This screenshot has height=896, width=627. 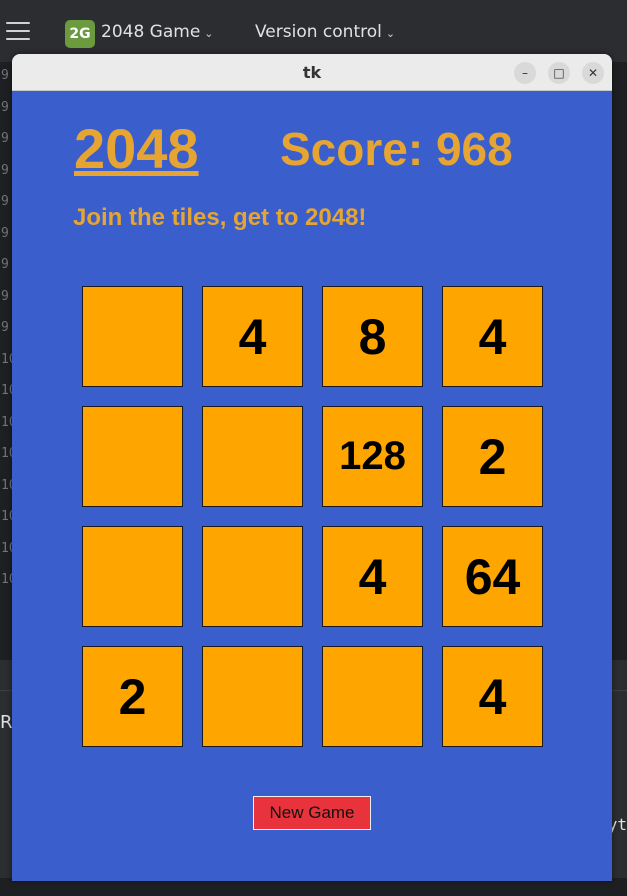 I want to click on window-titlebar: tk – □ ✕, so click(x=312, y=72).